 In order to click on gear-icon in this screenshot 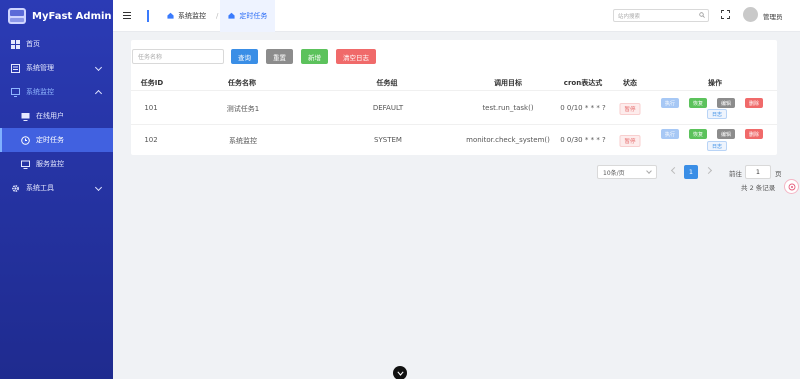, I will do `click(15, 188)`.